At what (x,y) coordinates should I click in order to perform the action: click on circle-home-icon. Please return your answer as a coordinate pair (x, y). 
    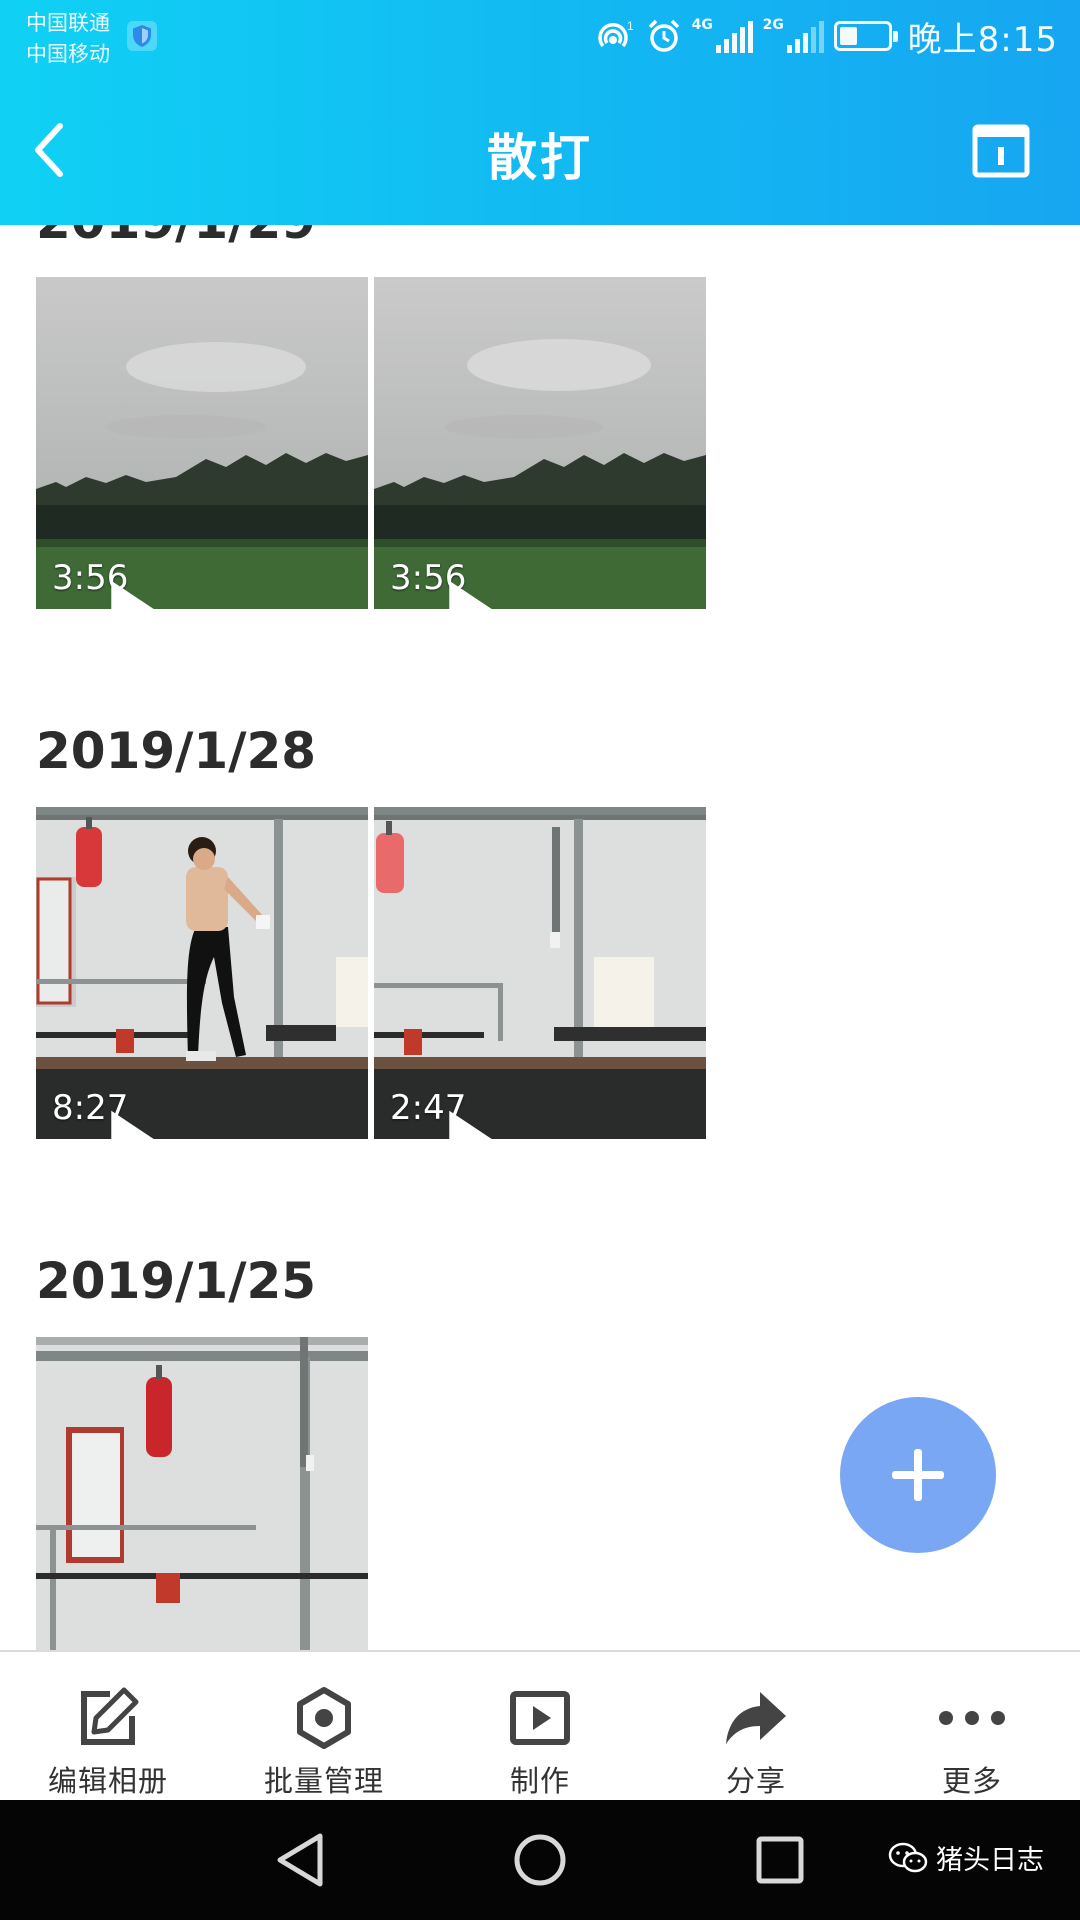
    Looking at the image, I should click on (540, 1860).